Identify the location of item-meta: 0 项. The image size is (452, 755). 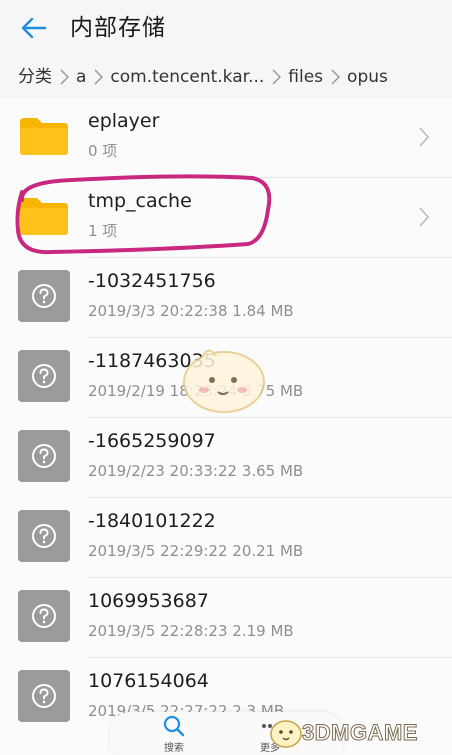
(103, 151).